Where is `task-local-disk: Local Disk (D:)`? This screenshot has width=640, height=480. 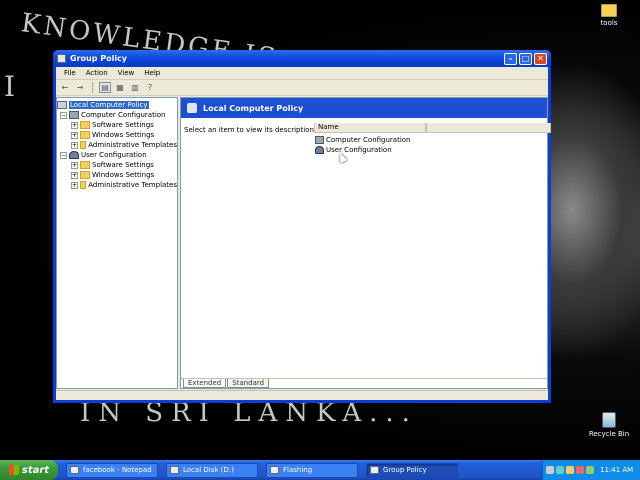
task-local-disk: Local Disk (D:) is located at coordinates (212, 470).